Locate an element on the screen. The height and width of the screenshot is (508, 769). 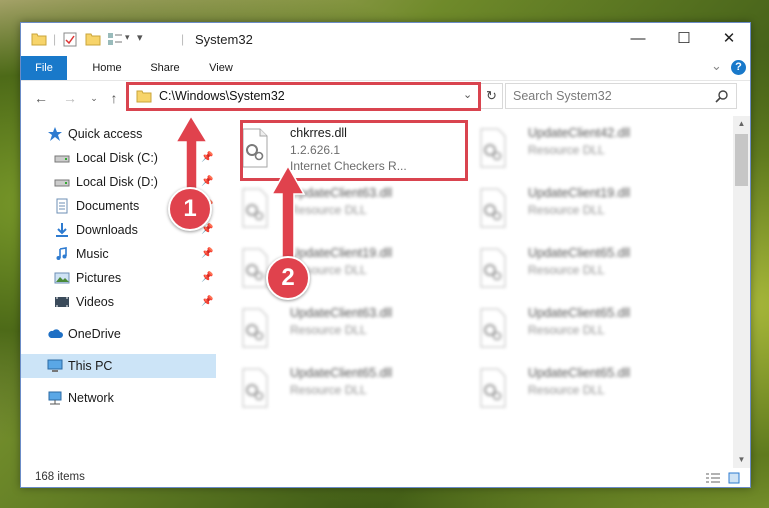
annotation-arrows is located at coordinates (240, 186).